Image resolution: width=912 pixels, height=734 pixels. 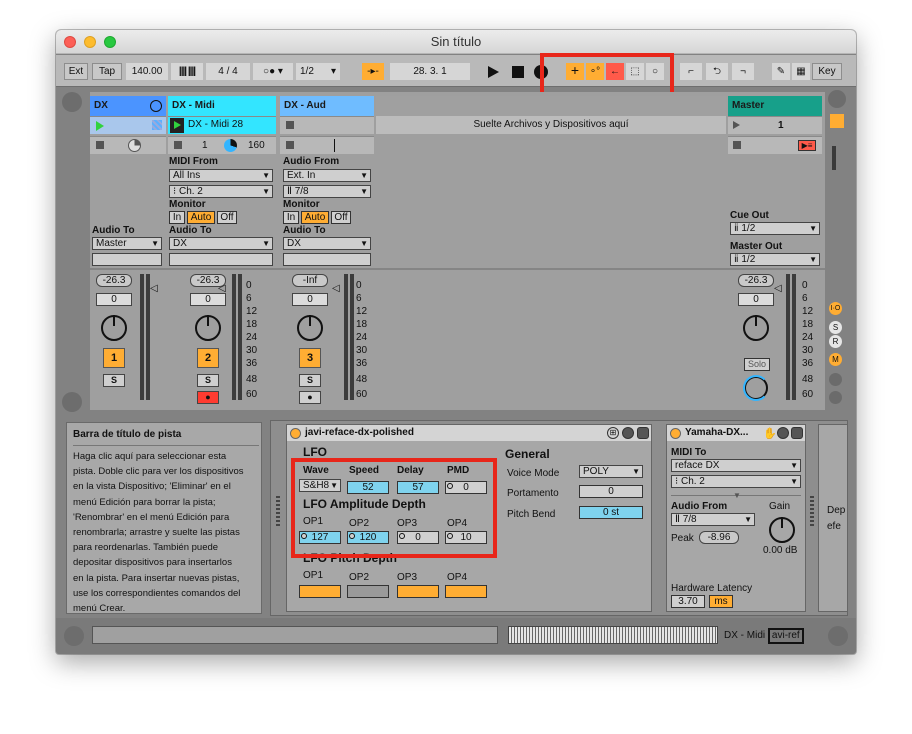 I want to click on track-delay-toggle, so click(x=835, y=397).